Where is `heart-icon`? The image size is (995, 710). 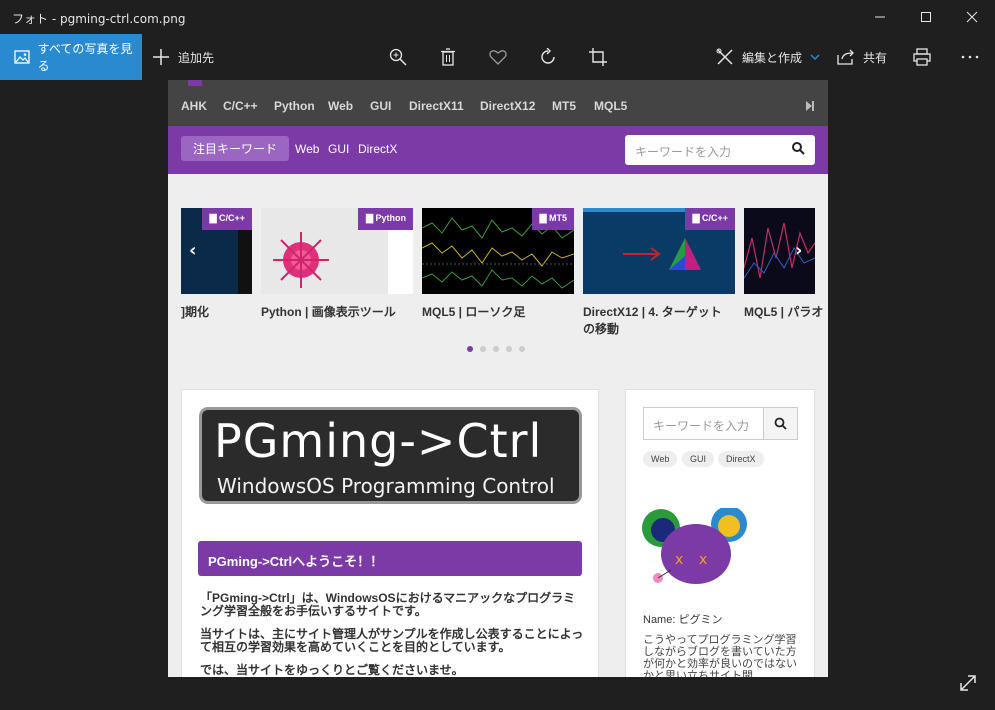
heart-icon is located at coordinates (498, 57).